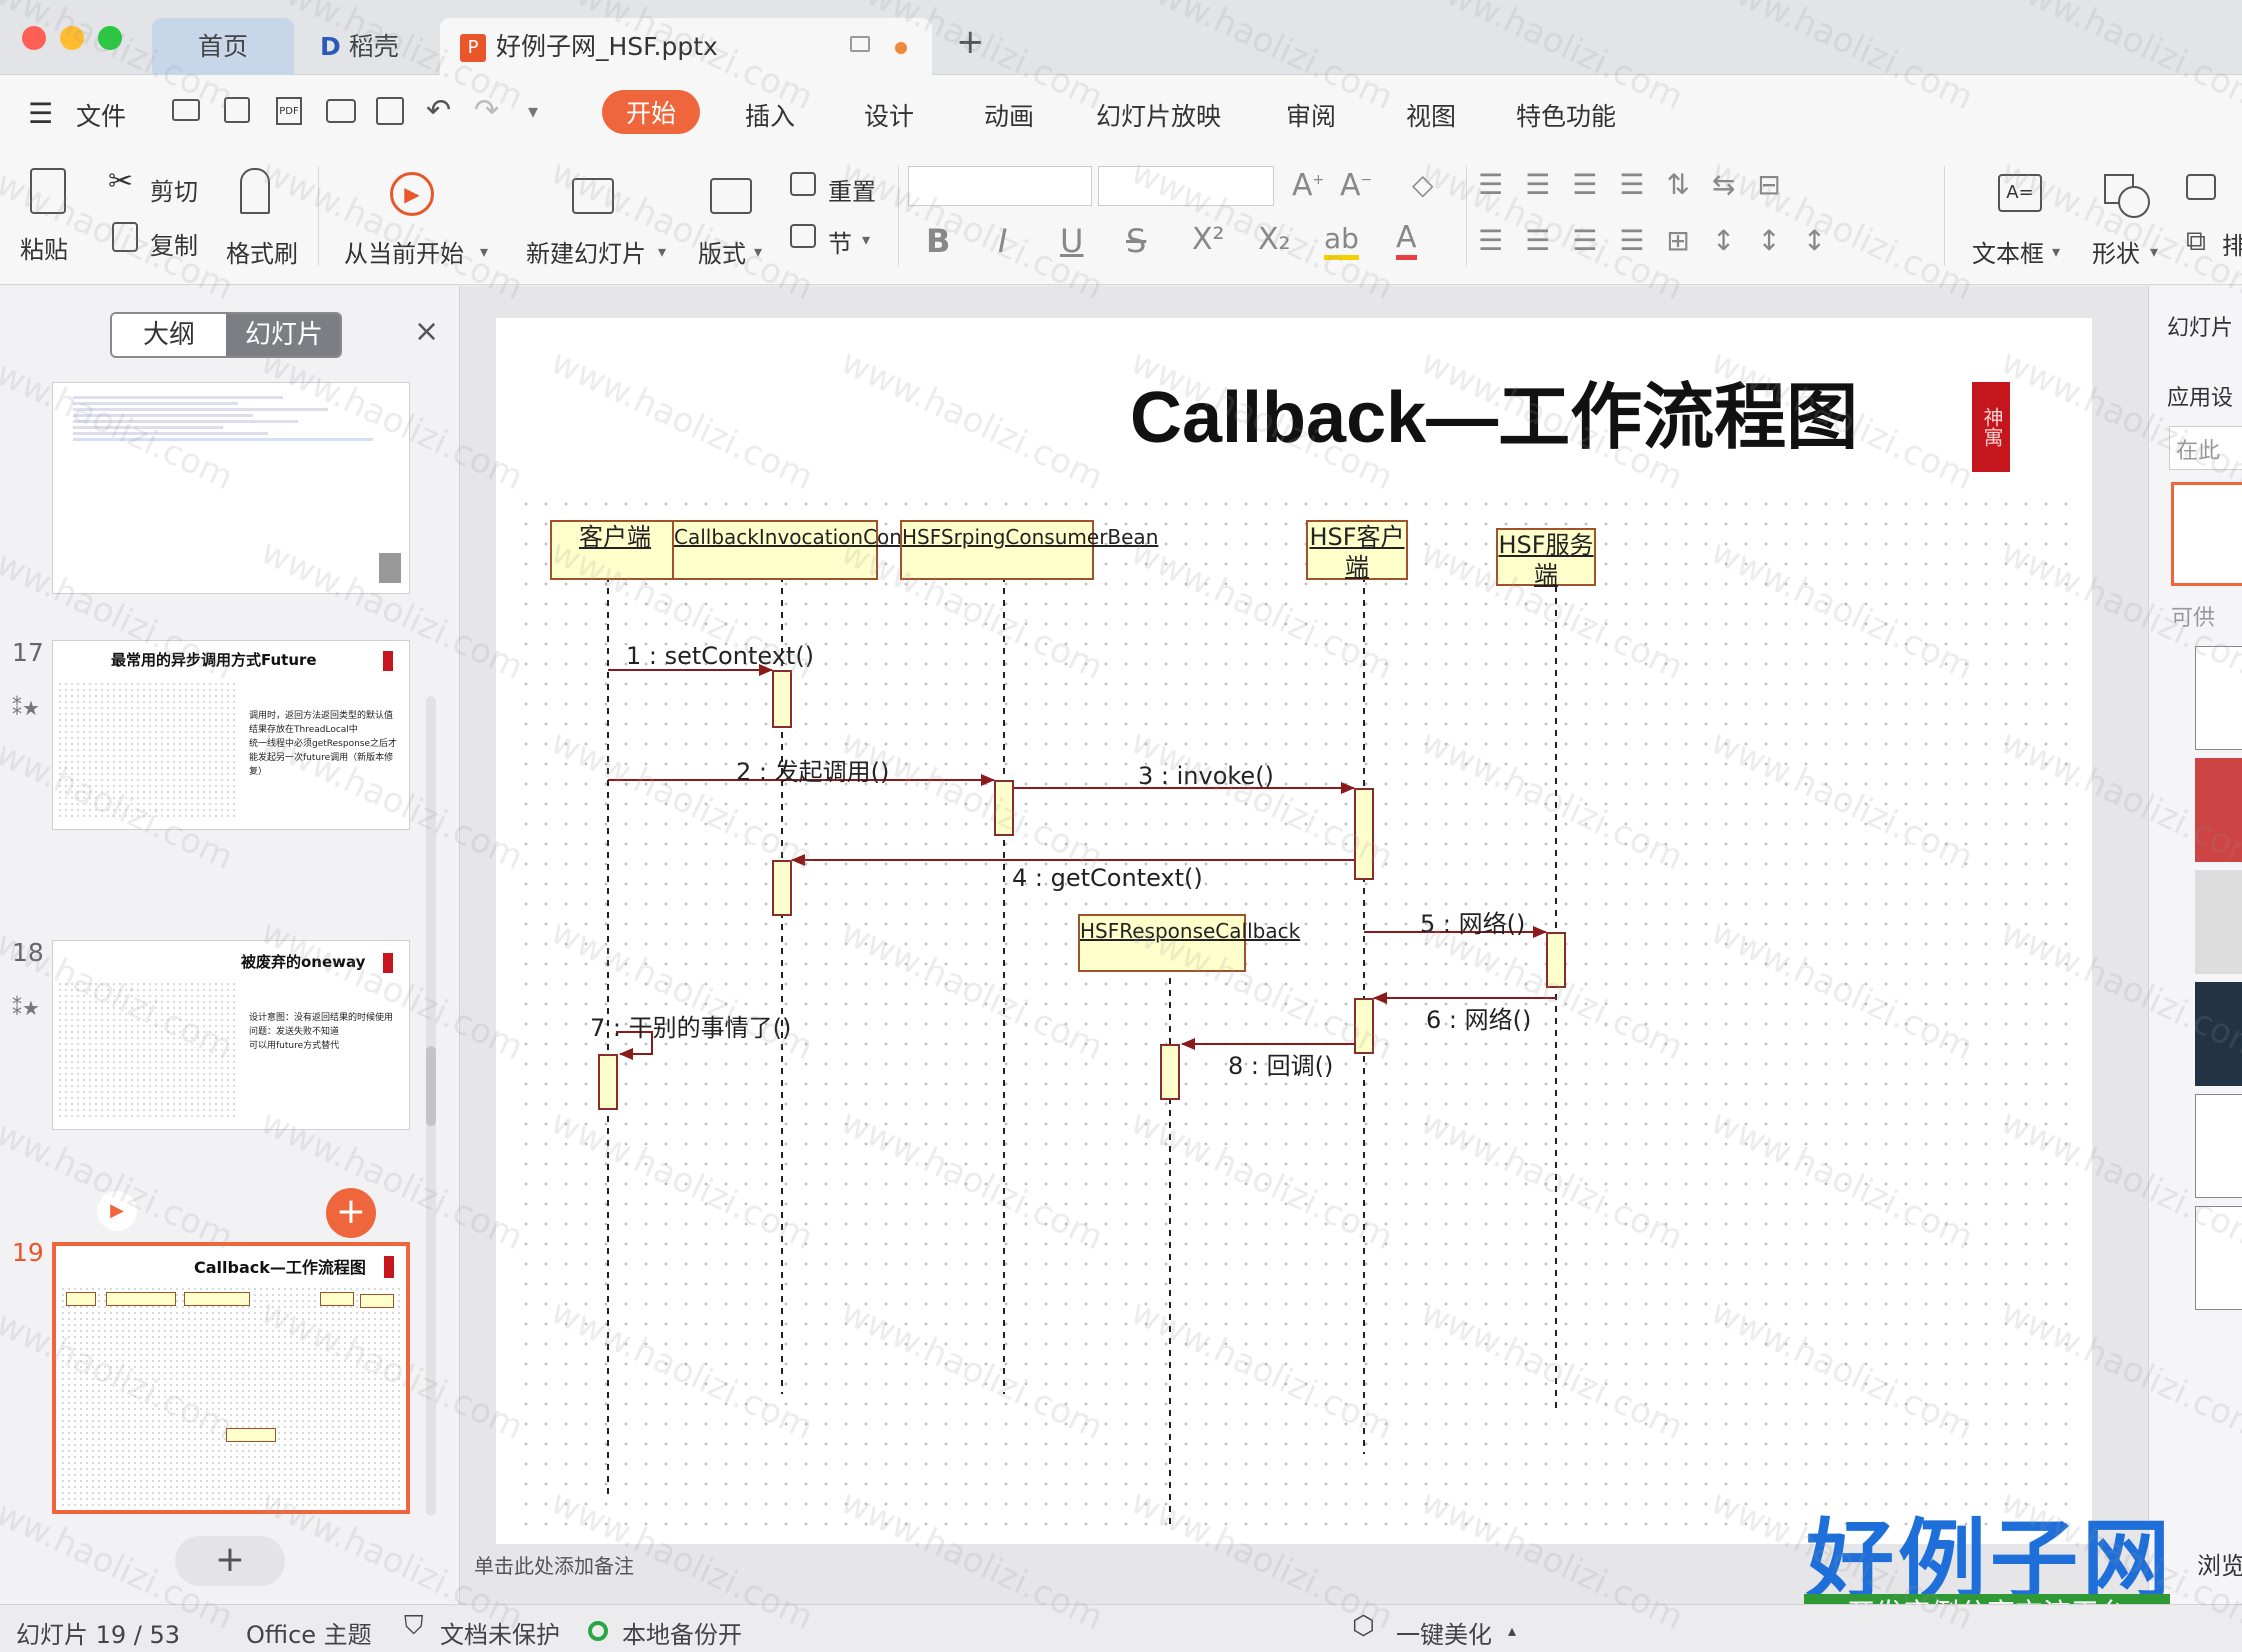 Image resolution: width=2242 pixels, height=1652 pixels. What do you see at coordinates (186, 110) in the screenshot?
I see `open-folder-icon` at bounding box center [186, 110].